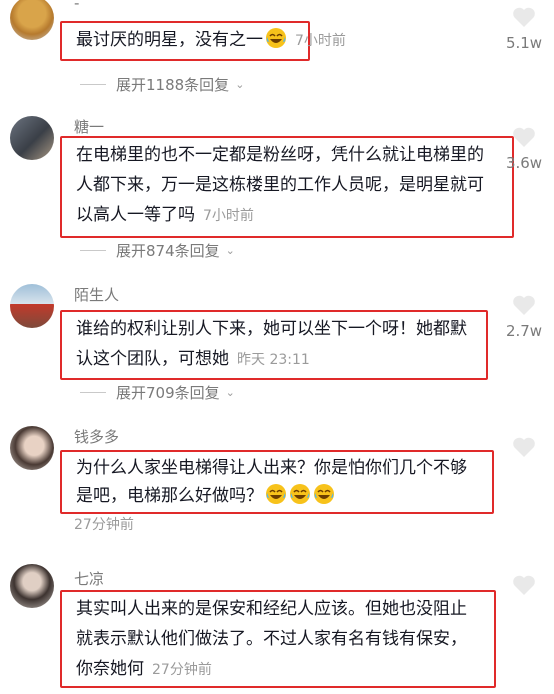 Image resolution: width=554 pixels, height=694 pixels. I want to click on comment-time: 昨天 23:11, so click(273, 360).